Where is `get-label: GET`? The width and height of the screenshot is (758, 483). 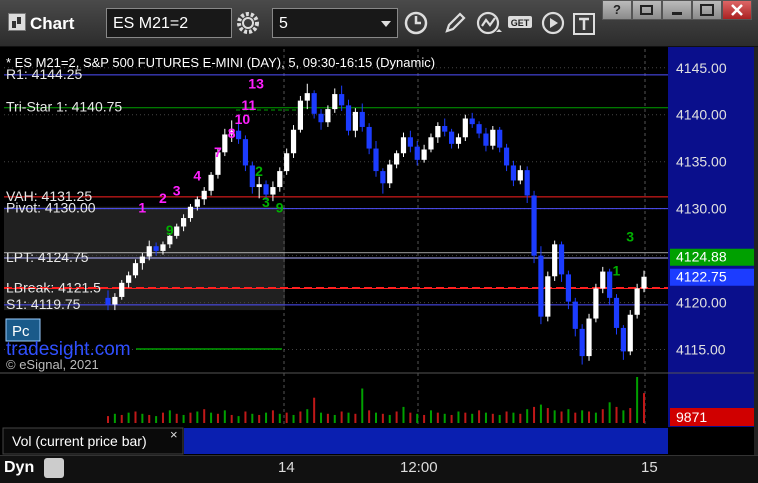
get-label: GET is located at coordinates (520, 23).